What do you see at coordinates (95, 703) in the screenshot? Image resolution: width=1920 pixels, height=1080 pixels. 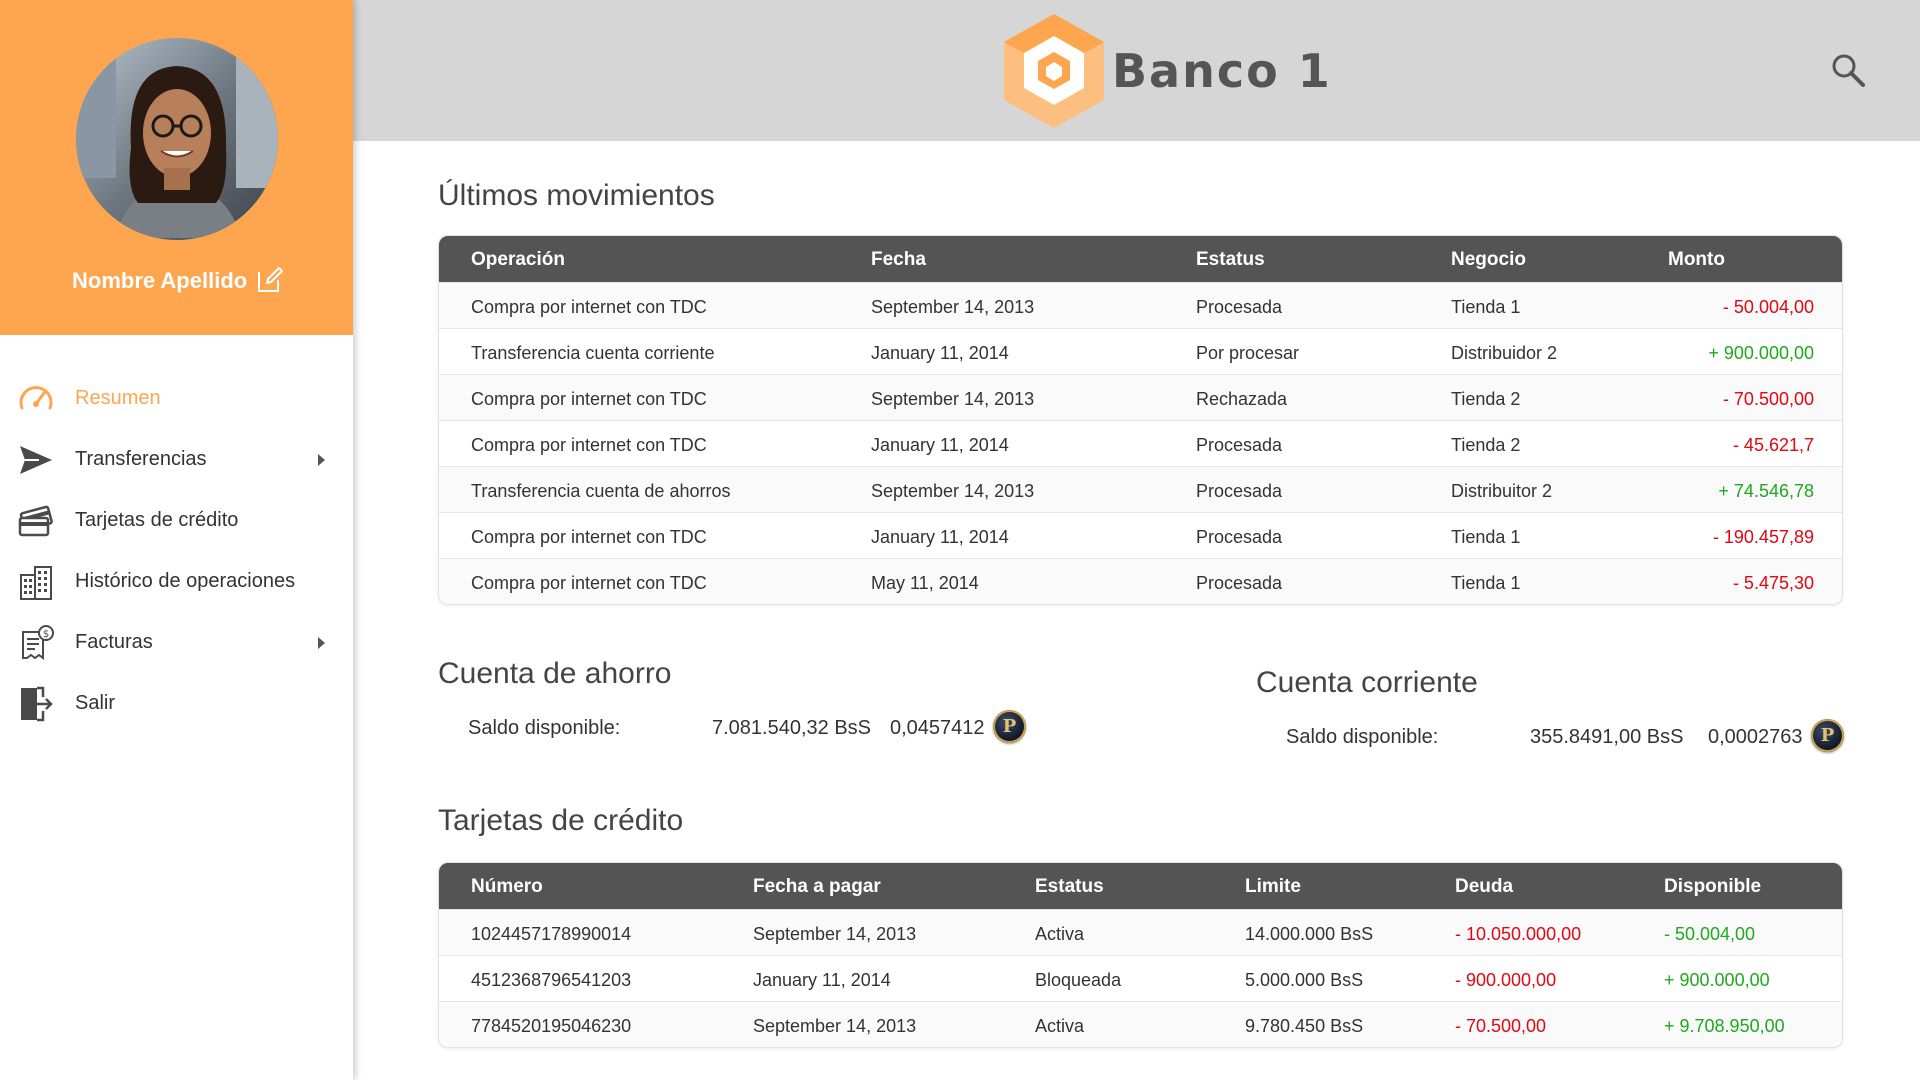 I see `sidebar-item-label: Salir` at bounding box center [95, 703].